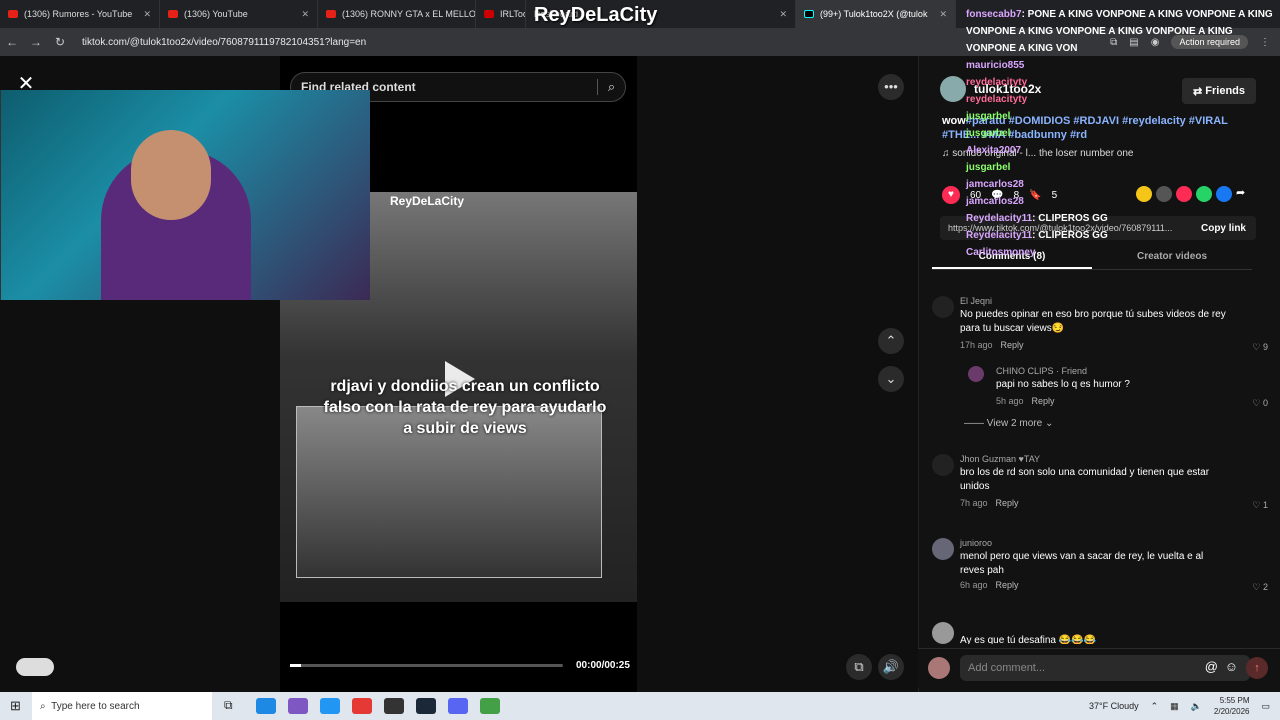  What do you see at coordinates (1265, 706) in the screenshot?
I see `notification-icon: ▭` at bounding box center [1265, 706].